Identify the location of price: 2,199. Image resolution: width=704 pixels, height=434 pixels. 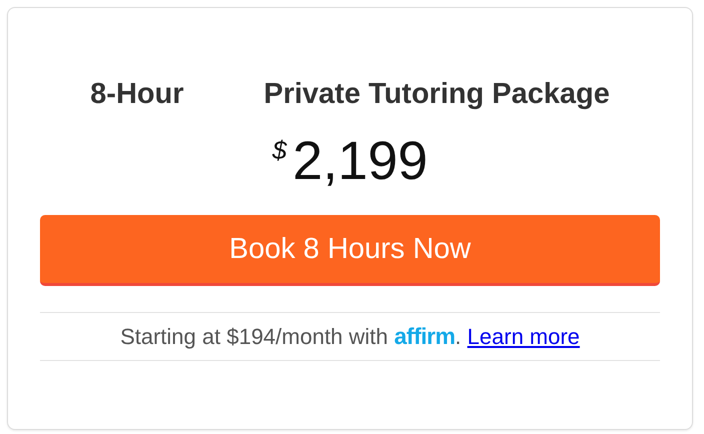
(360, 161).